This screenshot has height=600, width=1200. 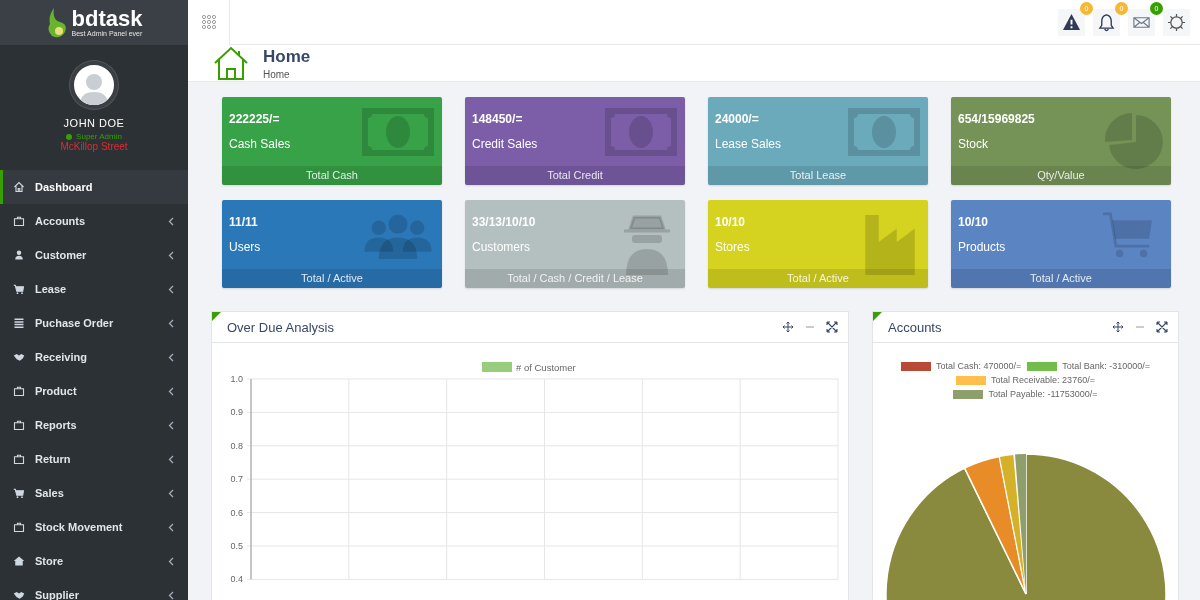 I want to click on legend-label: Total Cash: 470000/=, so click(x=978, y=366).